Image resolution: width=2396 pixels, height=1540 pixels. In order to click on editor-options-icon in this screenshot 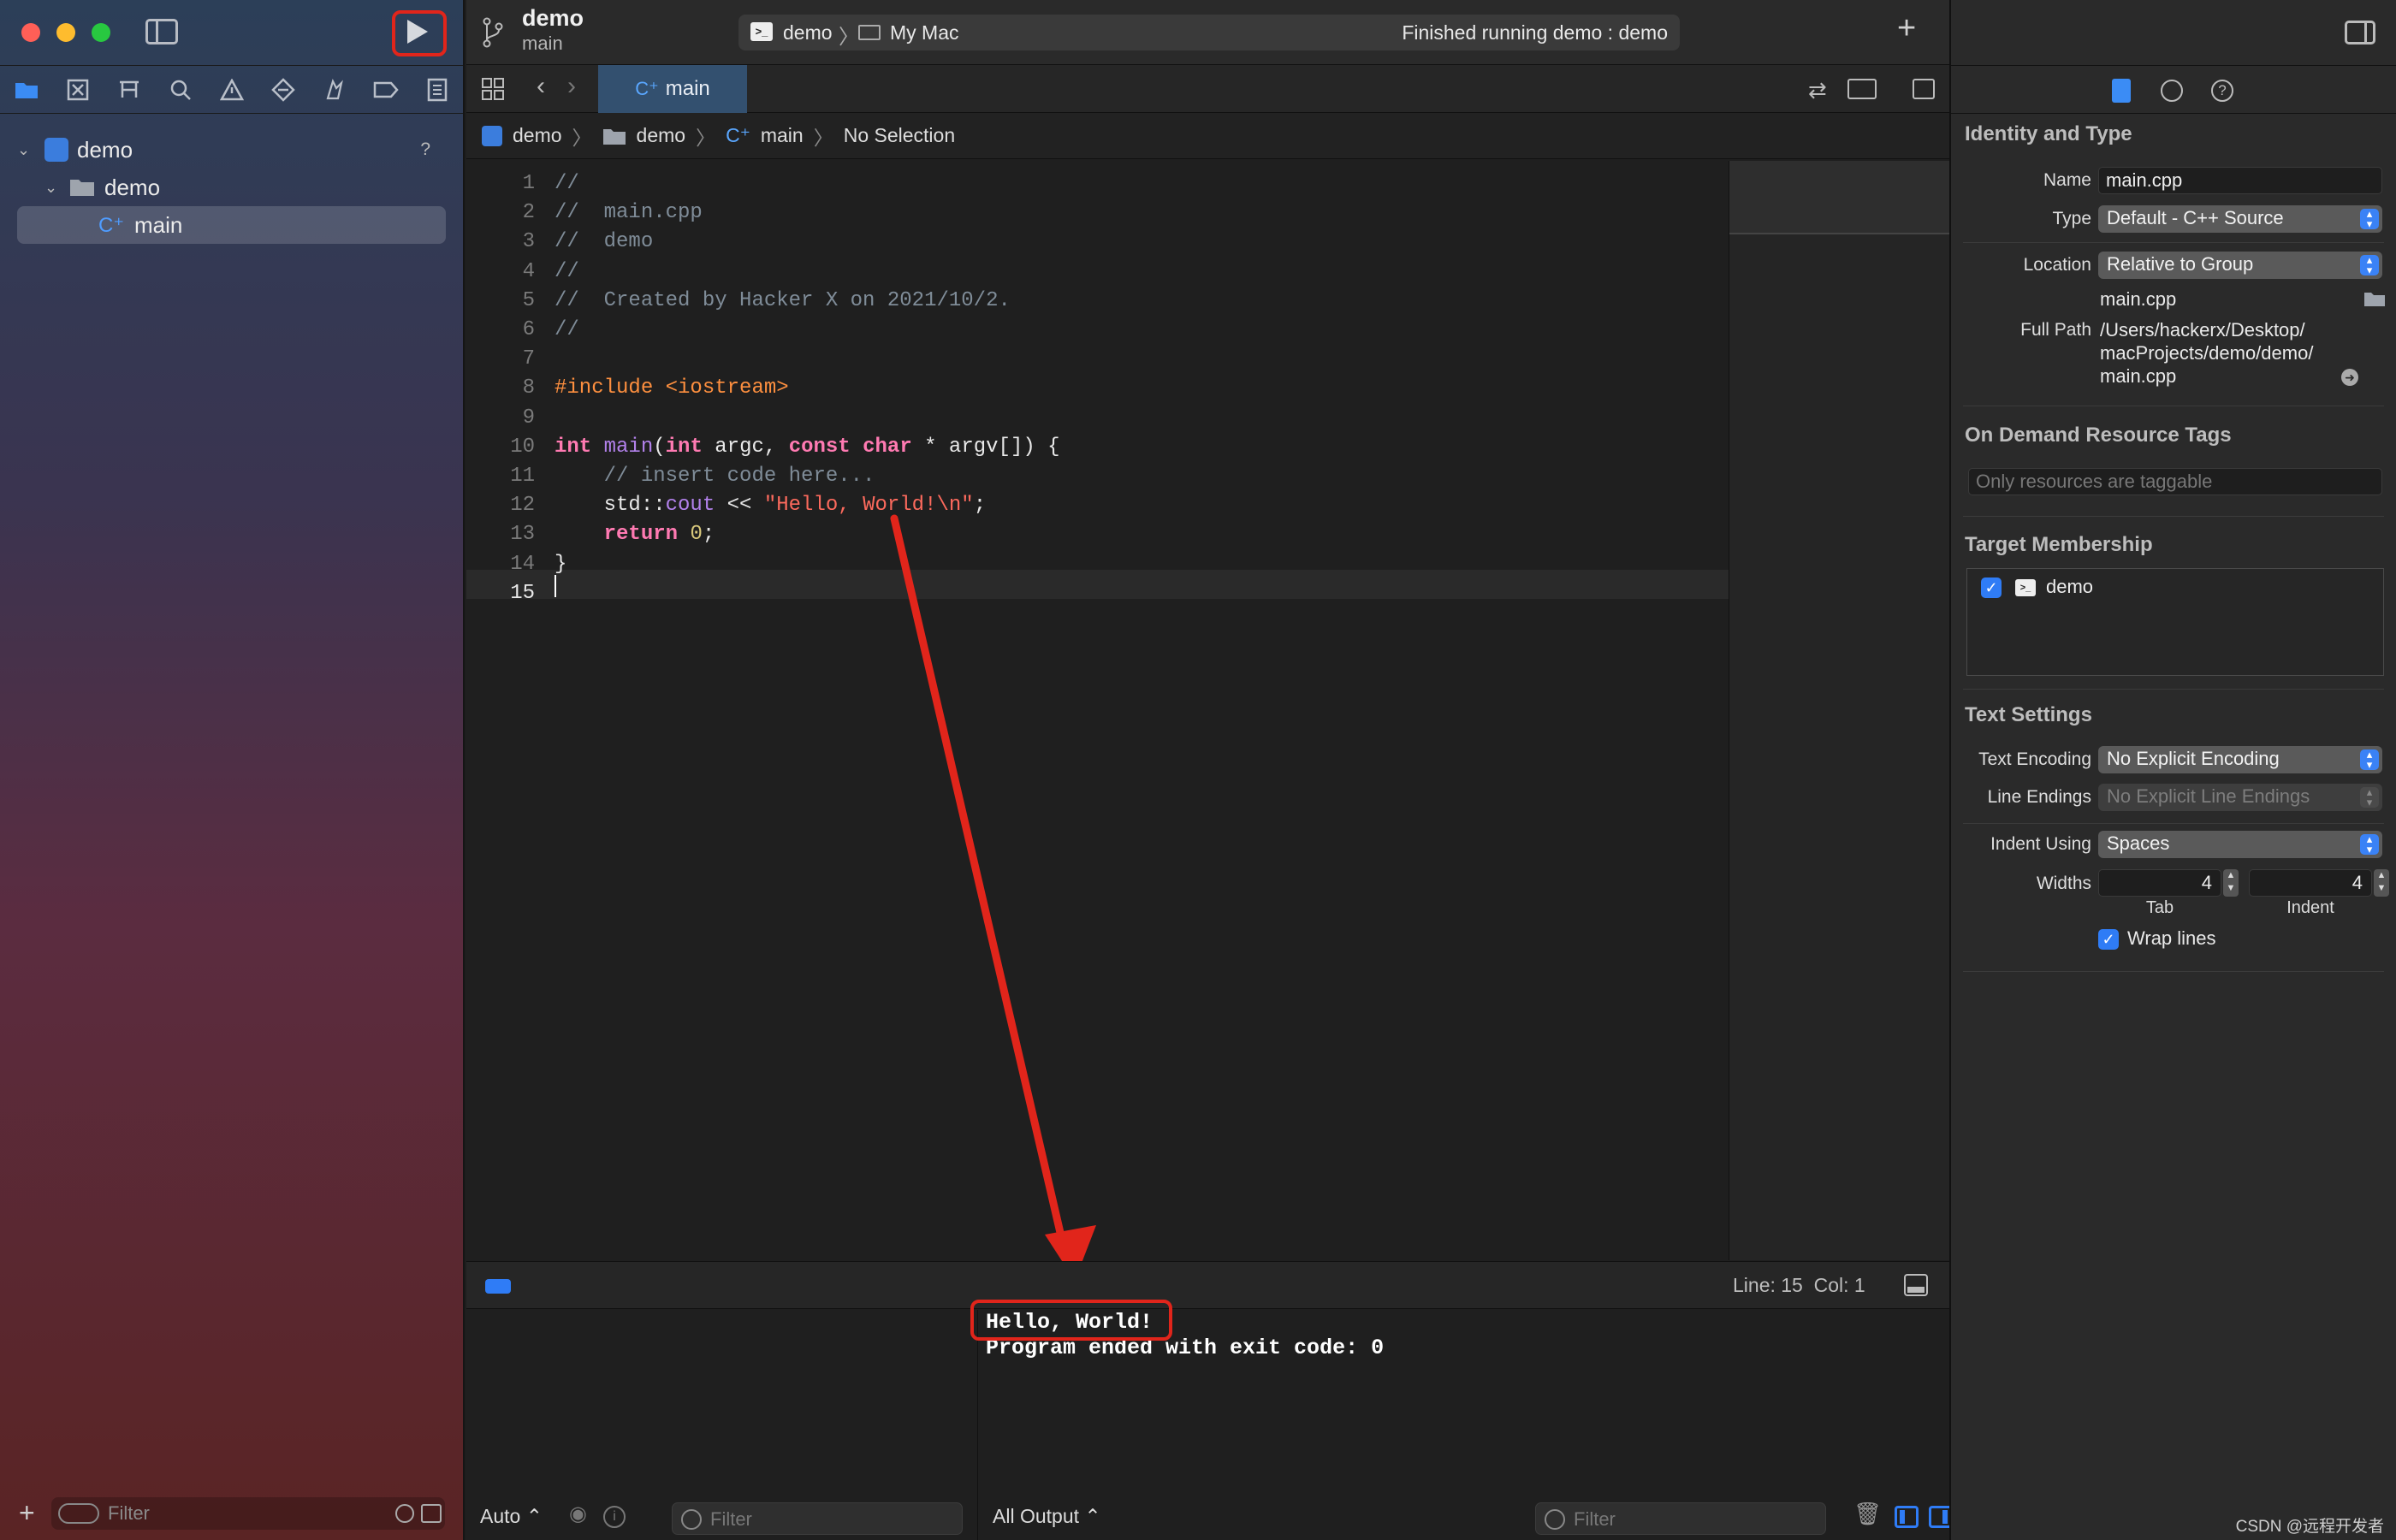, I will do `click(1862, 89)`.